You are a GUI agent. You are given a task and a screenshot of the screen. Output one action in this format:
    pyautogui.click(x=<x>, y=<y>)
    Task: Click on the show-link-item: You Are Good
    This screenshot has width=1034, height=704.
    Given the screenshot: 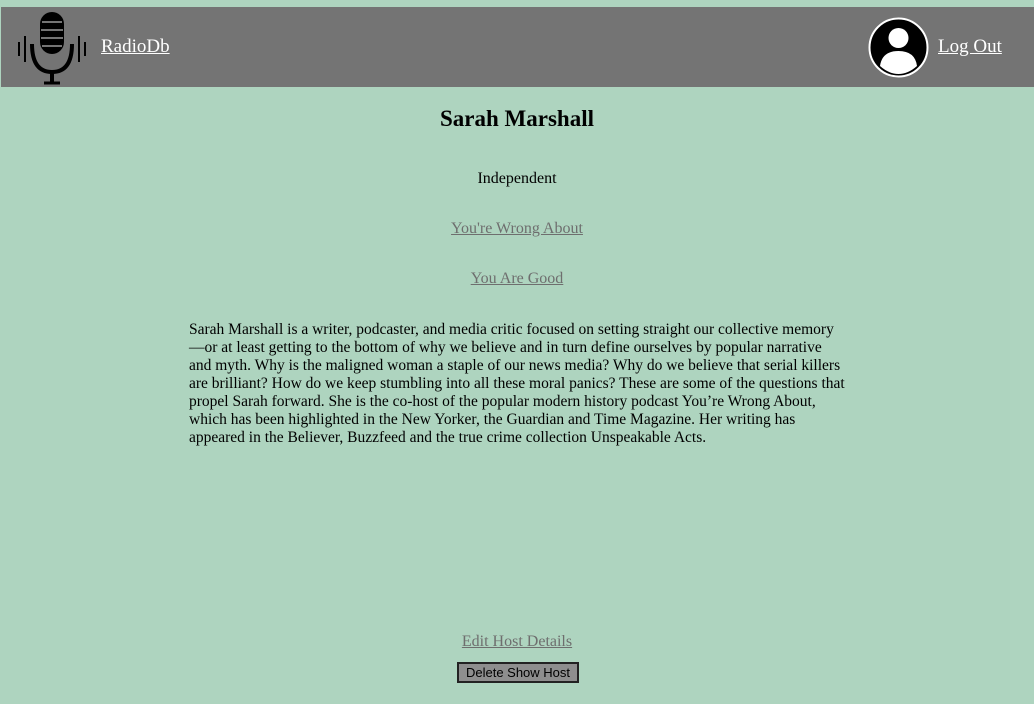 What is the action you would take?
    pyautogui.click(x=517, y=279)
    